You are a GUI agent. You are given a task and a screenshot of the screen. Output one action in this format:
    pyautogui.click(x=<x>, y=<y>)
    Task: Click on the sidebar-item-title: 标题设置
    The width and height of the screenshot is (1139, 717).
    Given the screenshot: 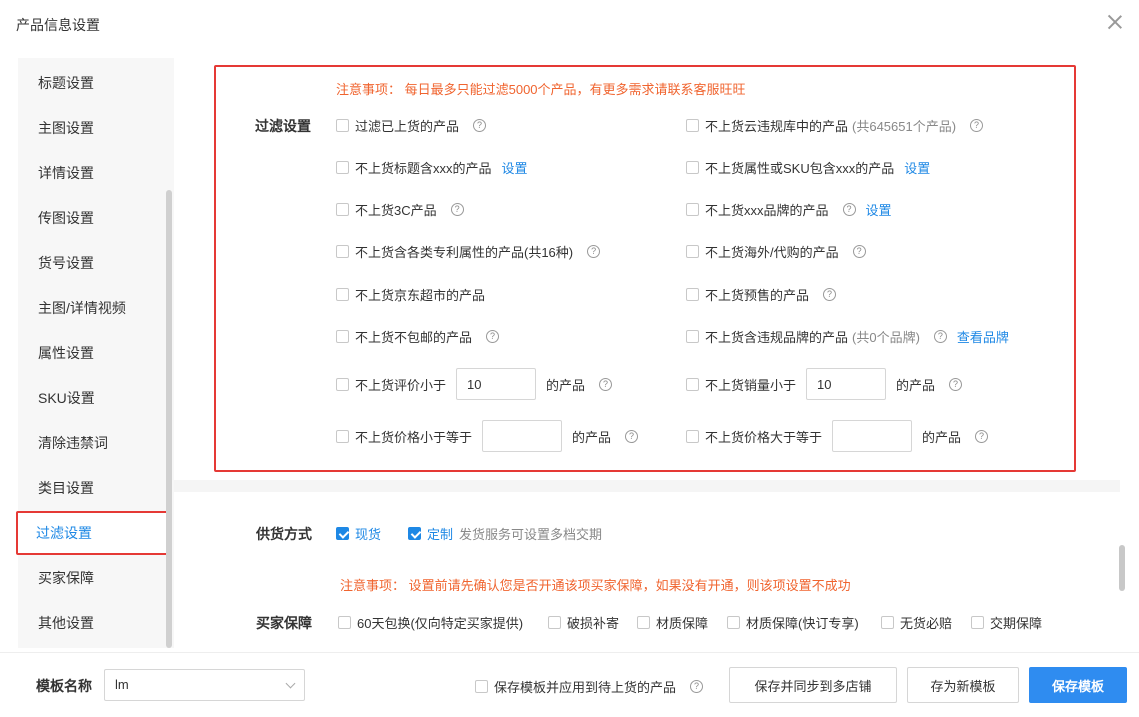 What is the action you would take?
    pyautogui.click(x=93, y=83)
    